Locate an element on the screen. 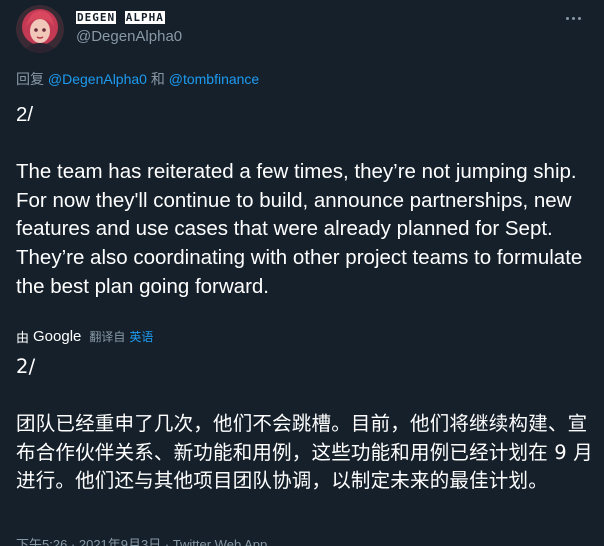 This screenshot has width=604, height=546. reply-mention-2: @tombfinance is located at coordinates (214, 79).